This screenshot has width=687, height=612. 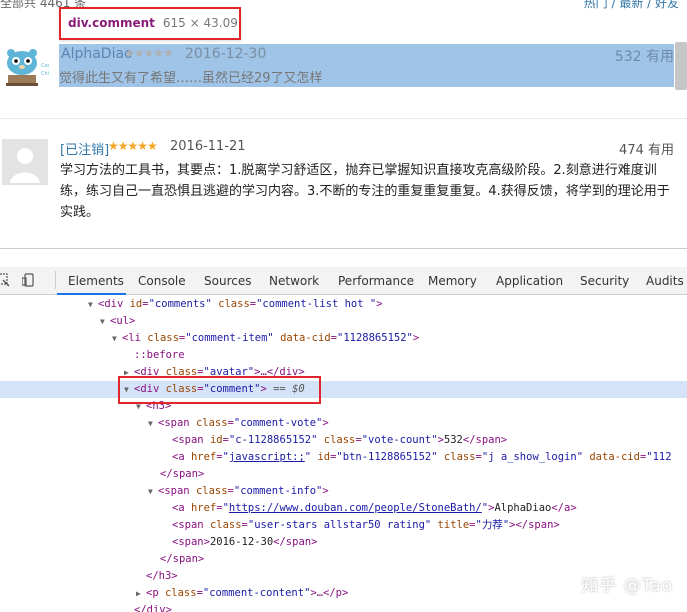 What do you see at coordinates (343, 355) in the screenshot?
I see `dom-node-line: ::before` at bounding box center [343, 355].